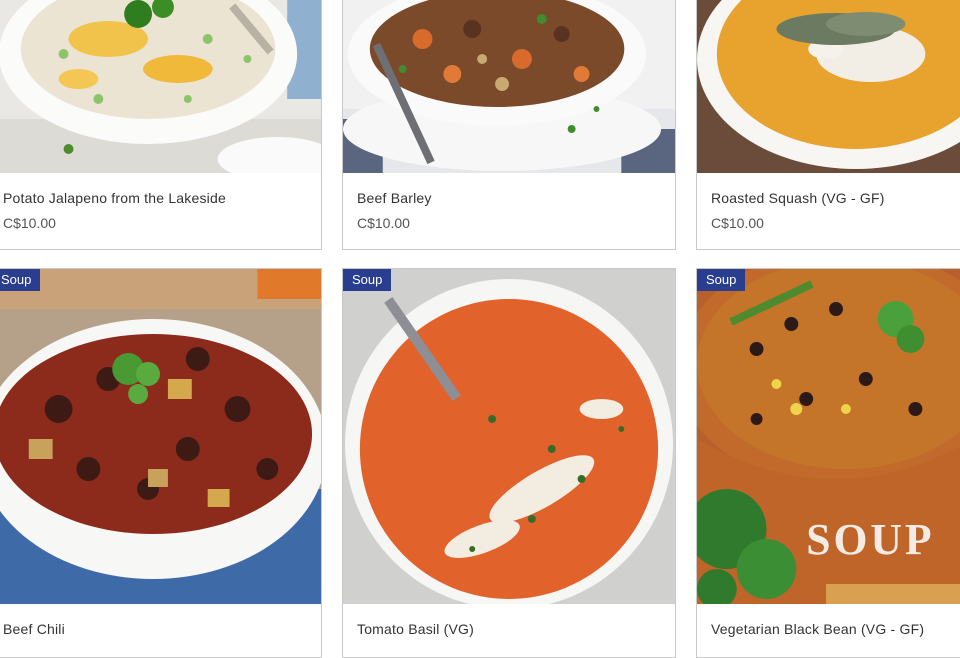 This screenshot has width=960, height=658. Describe the element at coordinates (870, 540) in the screenshot. I see `bowl-lettering: SOUP` at that location.